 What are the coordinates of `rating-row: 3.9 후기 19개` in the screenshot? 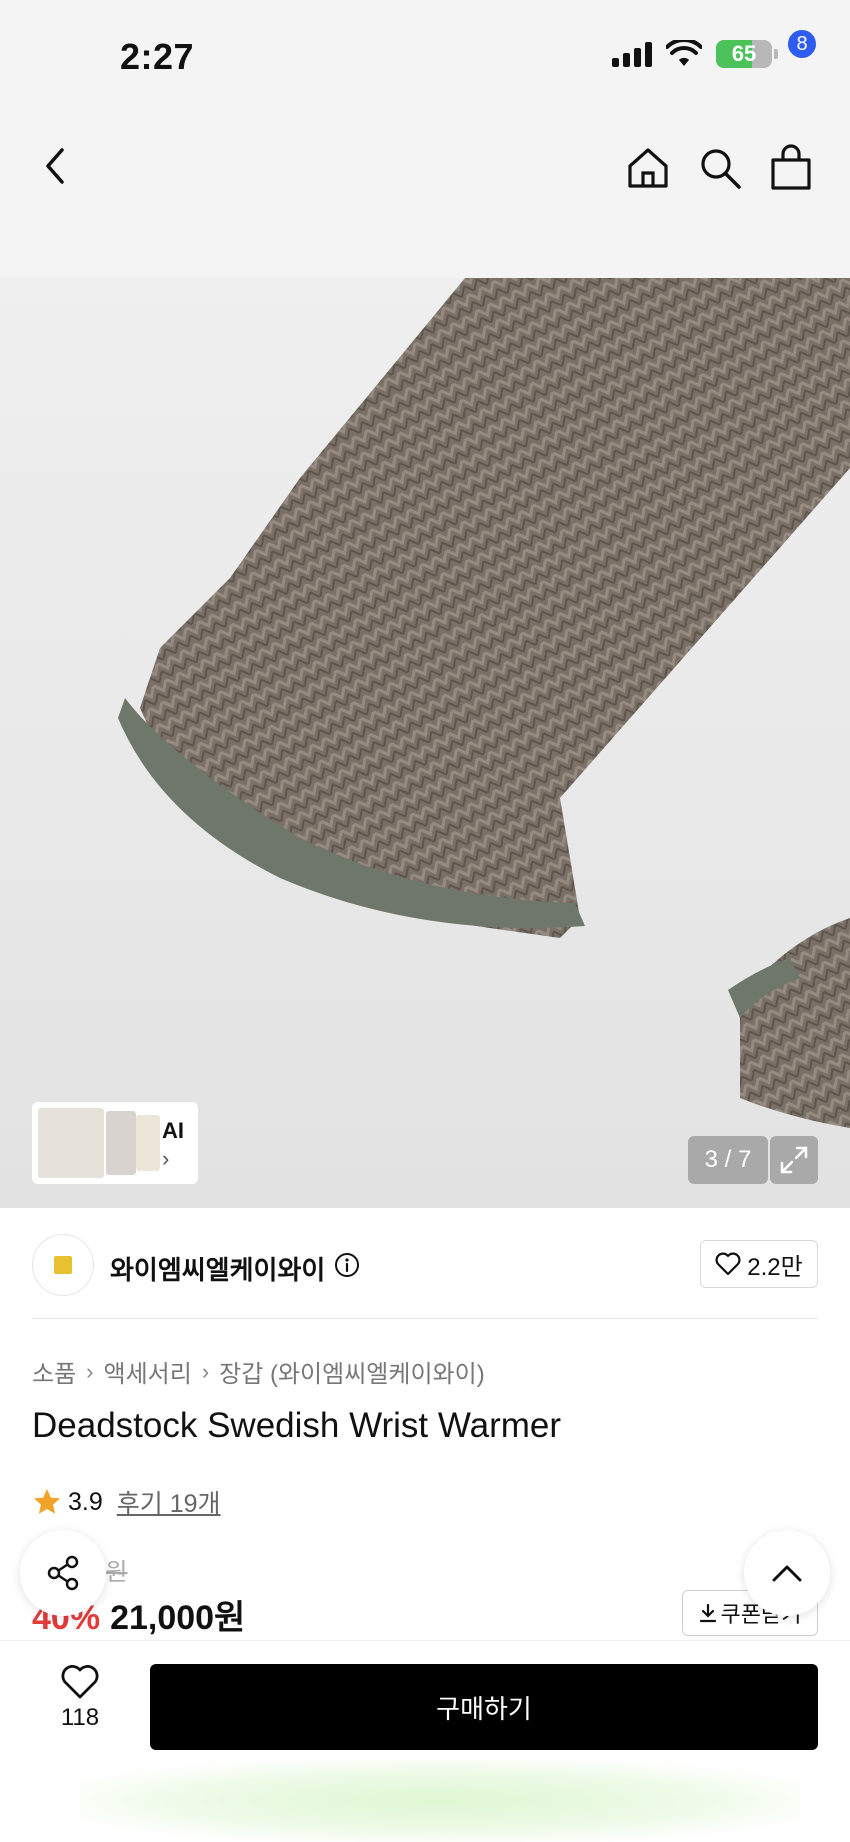 It's located at (126, 1502).